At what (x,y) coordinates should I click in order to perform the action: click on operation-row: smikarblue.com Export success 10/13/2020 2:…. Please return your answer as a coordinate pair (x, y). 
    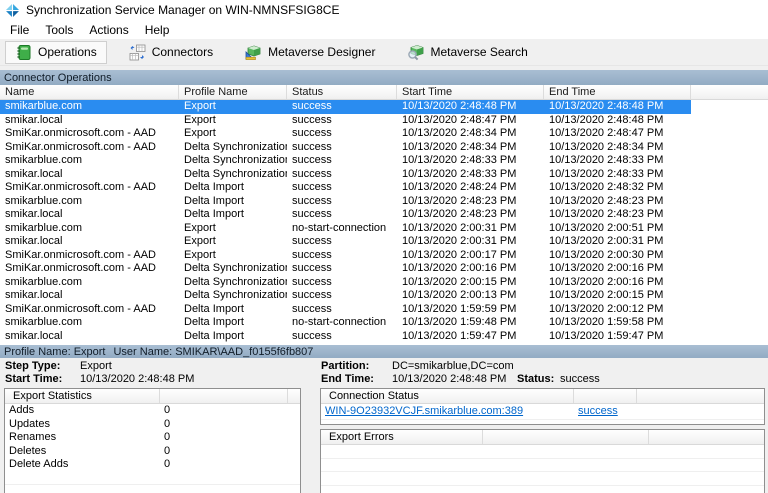
    Looking at the image, I should click on (384, 107).